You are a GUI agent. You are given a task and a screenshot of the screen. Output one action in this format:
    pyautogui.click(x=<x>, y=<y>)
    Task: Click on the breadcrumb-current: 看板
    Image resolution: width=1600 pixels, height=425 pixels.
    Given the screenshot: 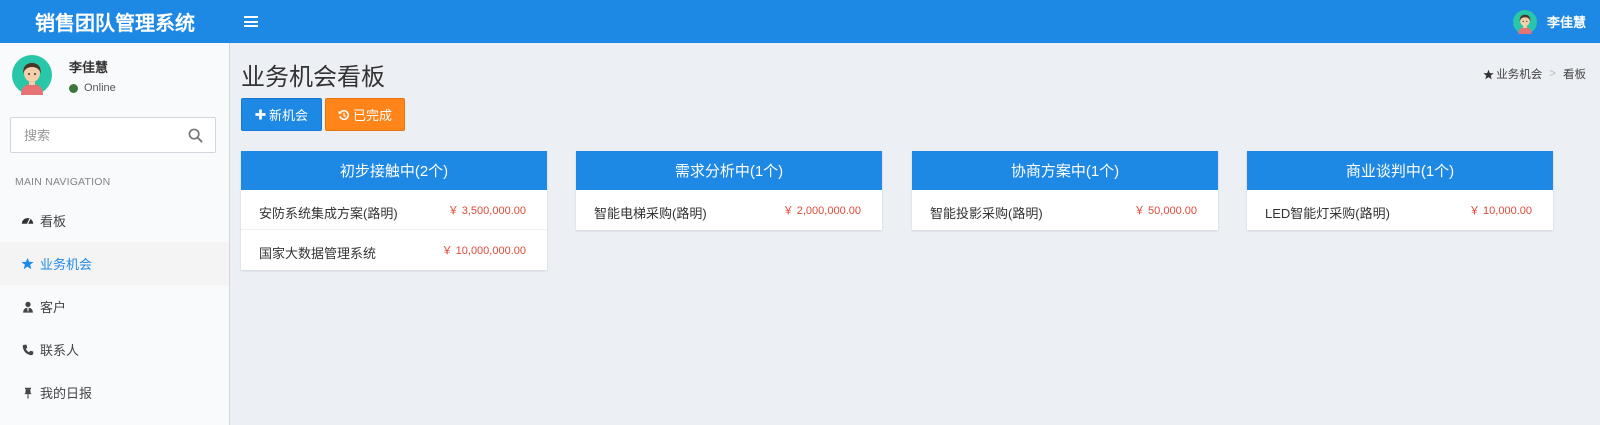 What is the action you would take?
    pyautogui.click(x=1574, y=75)
    